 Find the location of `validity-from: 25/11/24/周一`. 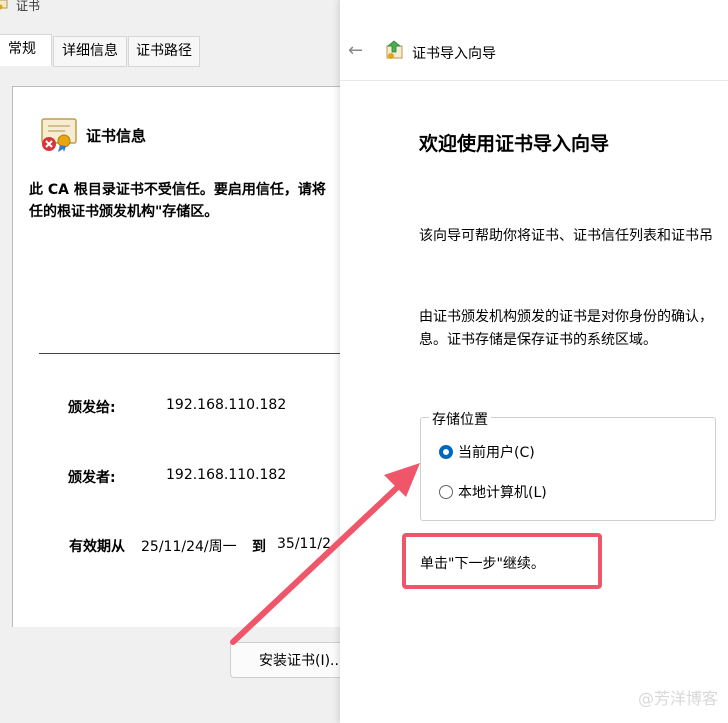

validity-from: 25/11/24/周一 is located at coordinates (189, 547).